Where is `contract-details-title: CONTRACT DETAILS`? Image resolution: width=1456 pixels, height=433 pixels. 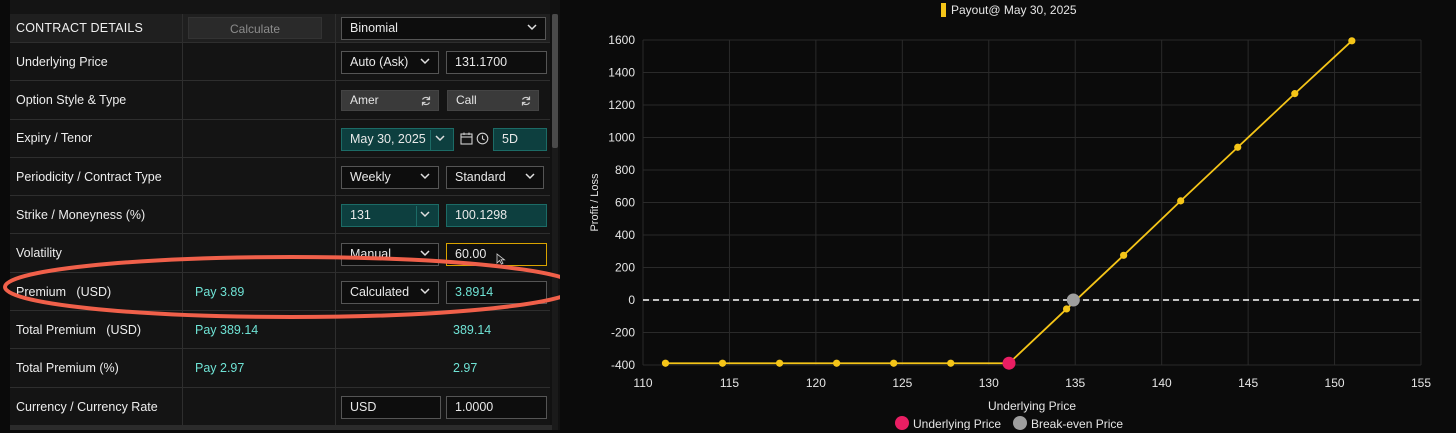 contract-details-title: CONTRACT DETAILS is located at coordinates (80, 28).